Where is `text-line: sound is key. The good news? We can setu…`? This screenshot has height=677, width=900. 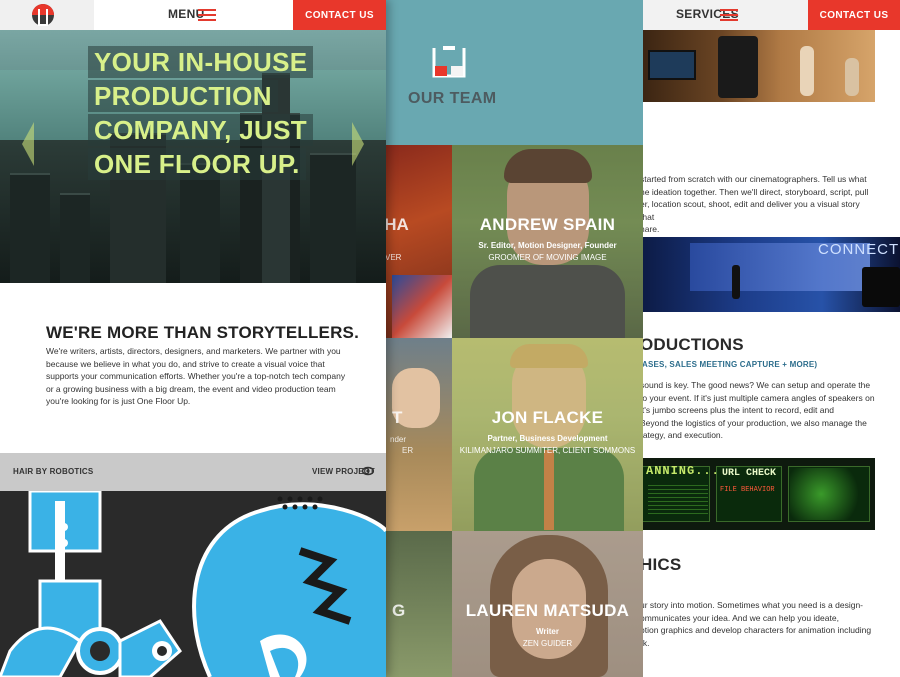 text-line: sound is key. The good news? We can setu… is located at coordinates (755, 385).